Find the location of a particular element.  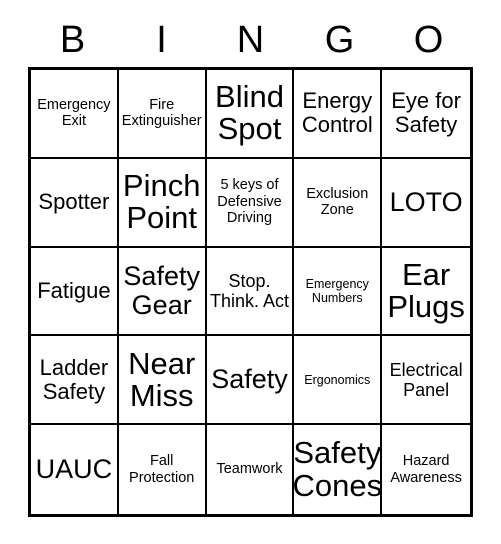

bingo-header-letter-n: N is located at coordinates (250, 40).